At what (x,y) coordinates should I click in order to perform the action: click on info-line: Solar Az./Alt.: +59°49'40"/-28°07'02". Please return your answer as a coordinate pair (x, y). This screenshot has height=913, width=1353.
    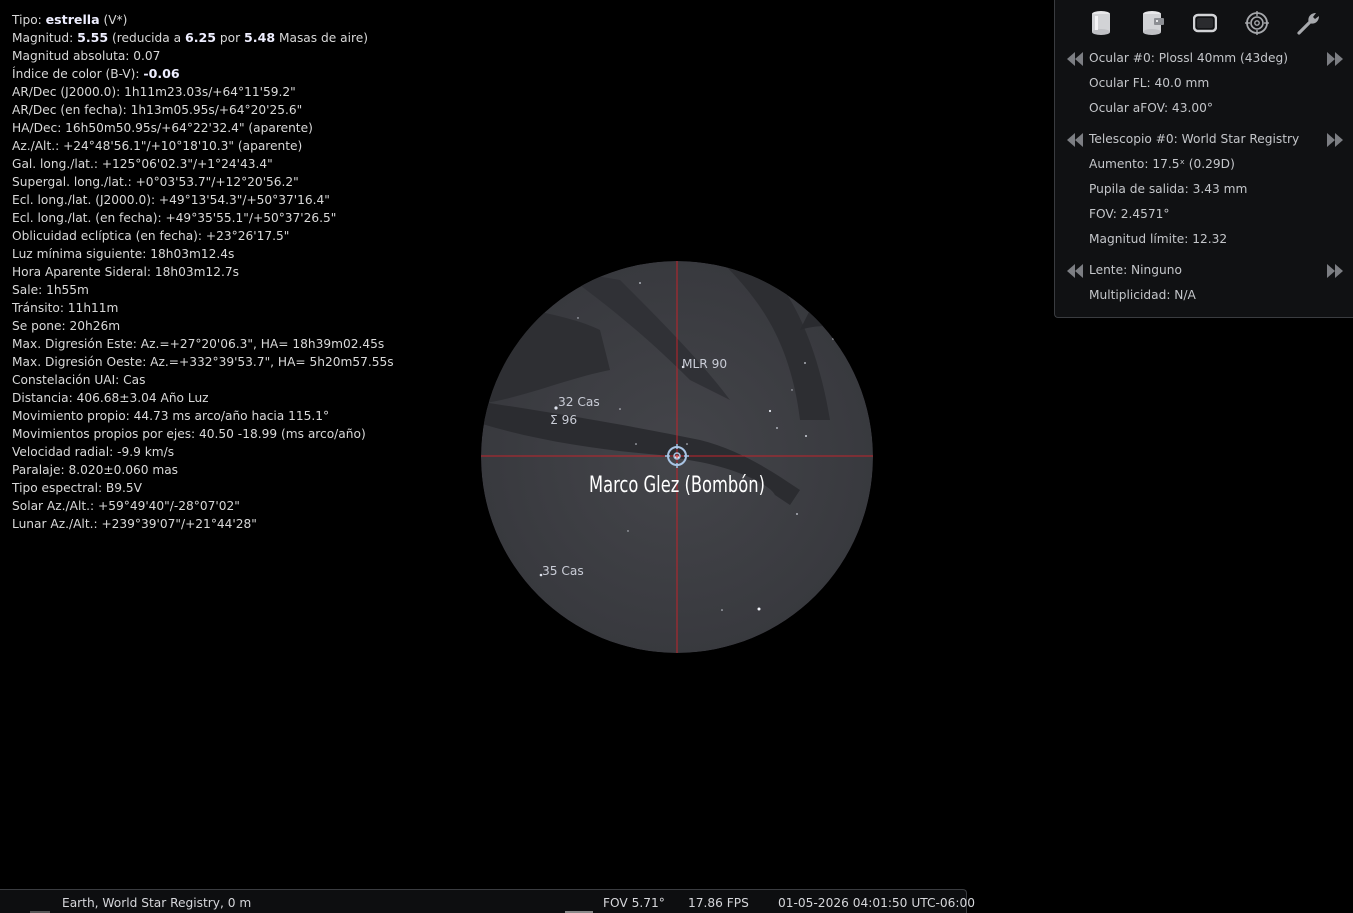
    Looking at the image, I should click on (247, 506).